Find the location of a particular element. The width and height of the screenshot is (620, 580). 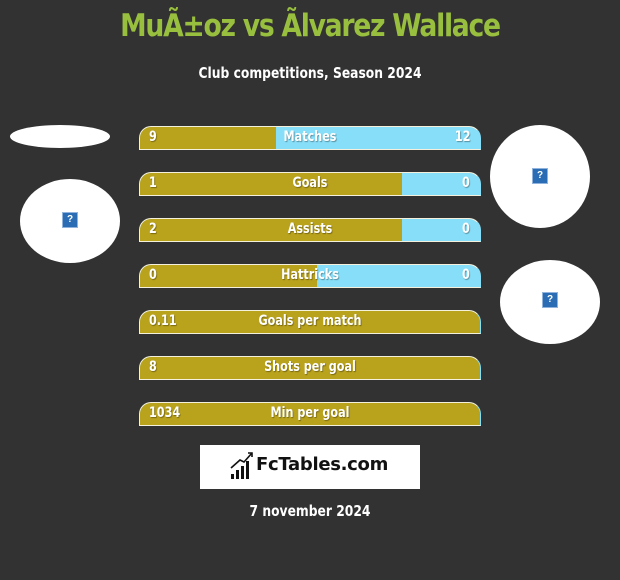

stat-row: 0.11 Goals per match is located at coordinates (310, 322).